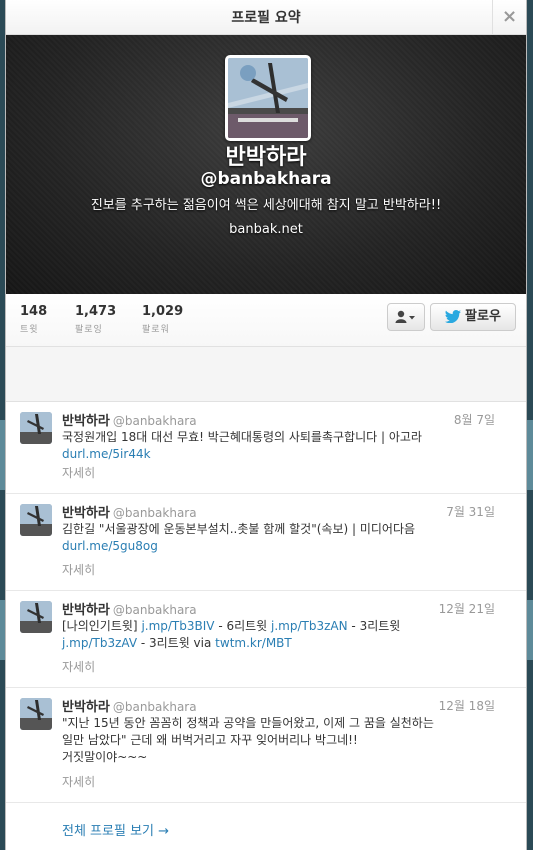 This screenshot has width=533, height=850. I want to click on stat-following: 1,473 팔로잉, so click(95, 319).